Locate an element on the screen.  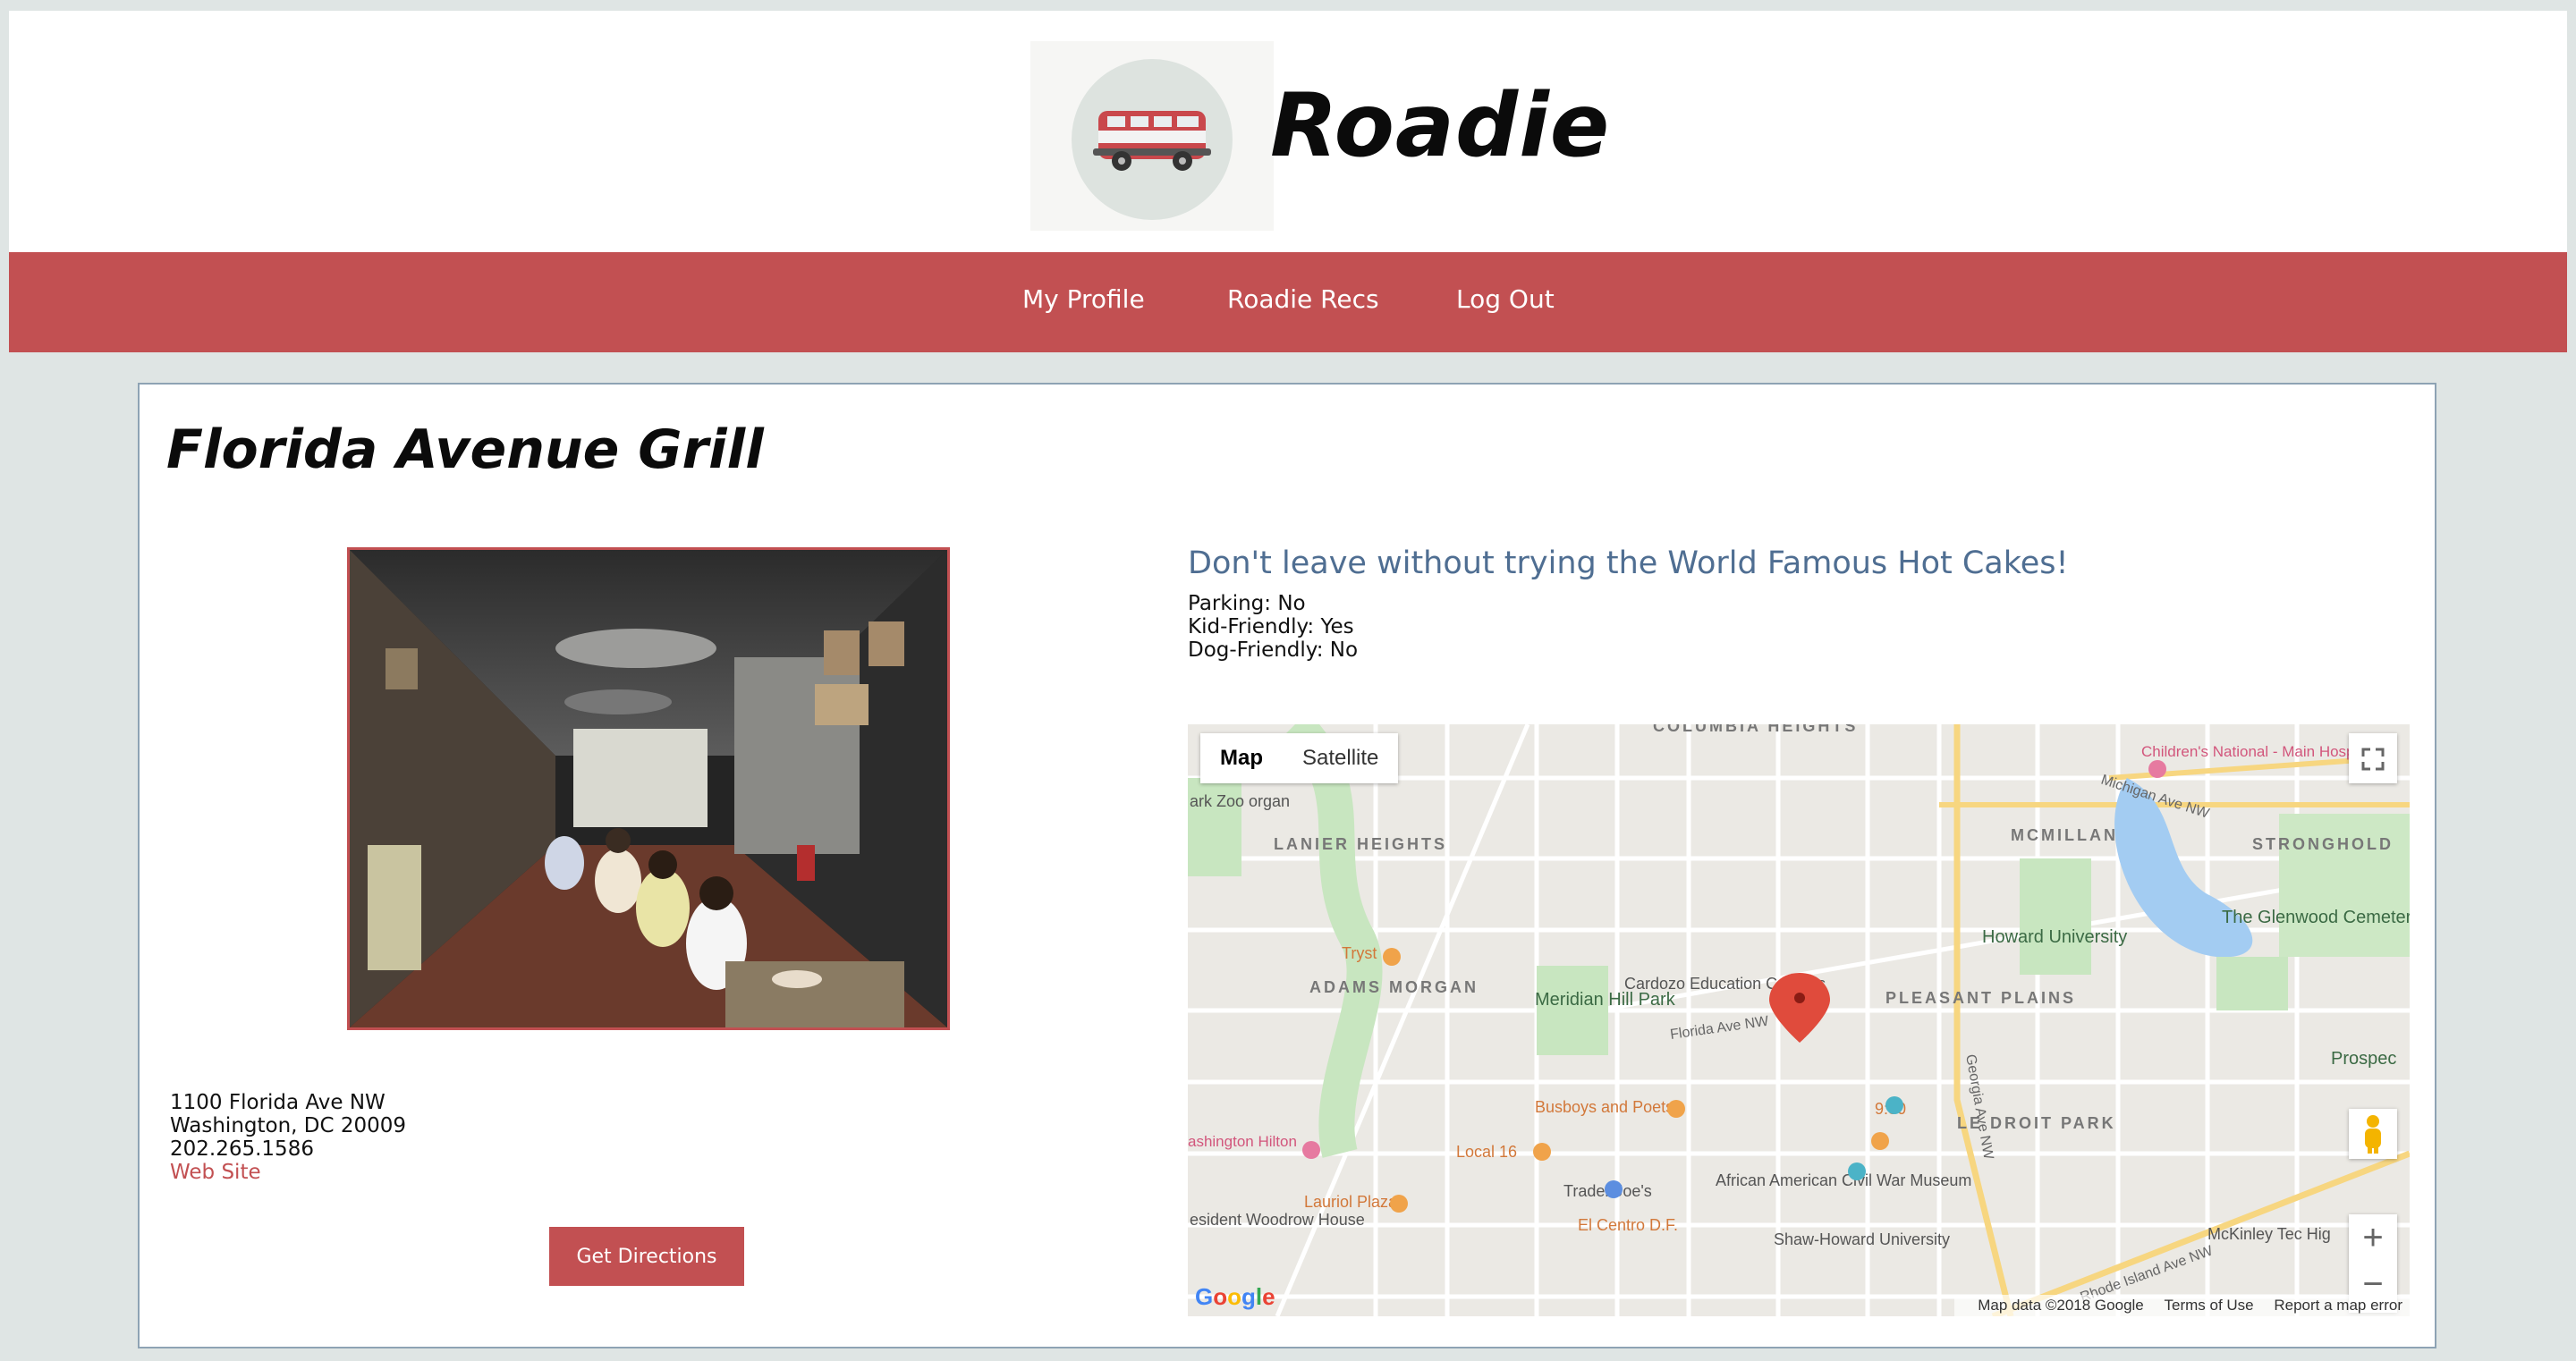
map-label-pleasant-plains: PLEASANT PLAINS is located at coordinates (1980, 998).